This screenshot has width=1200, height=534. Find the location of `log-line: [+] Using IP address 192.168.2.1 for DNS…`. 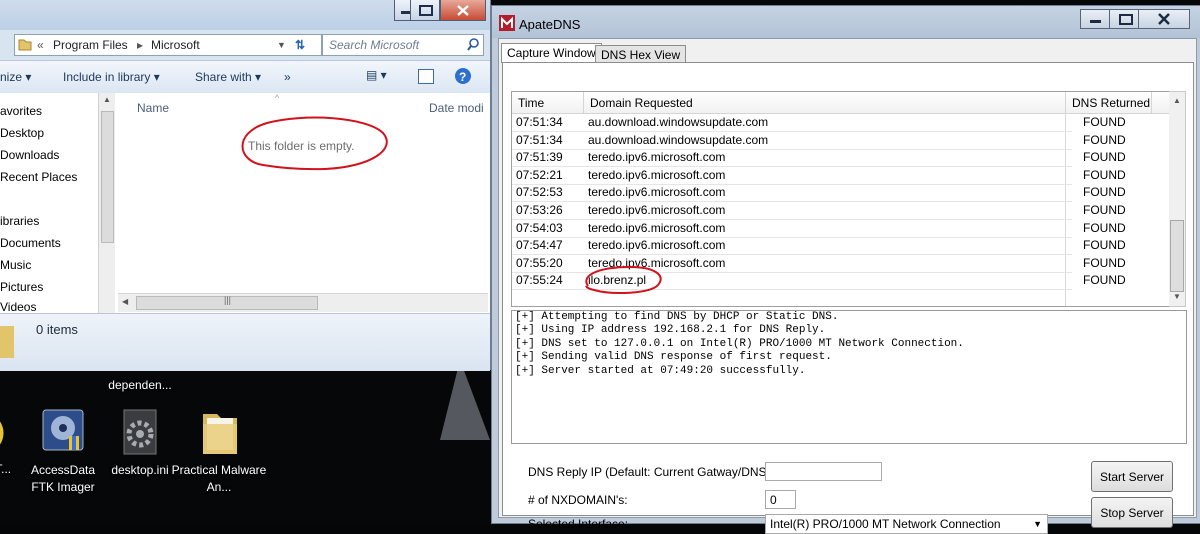

log-line: [+] Using IP address 192.168.2.1 for DNS… is located at coordinates (670, 330).